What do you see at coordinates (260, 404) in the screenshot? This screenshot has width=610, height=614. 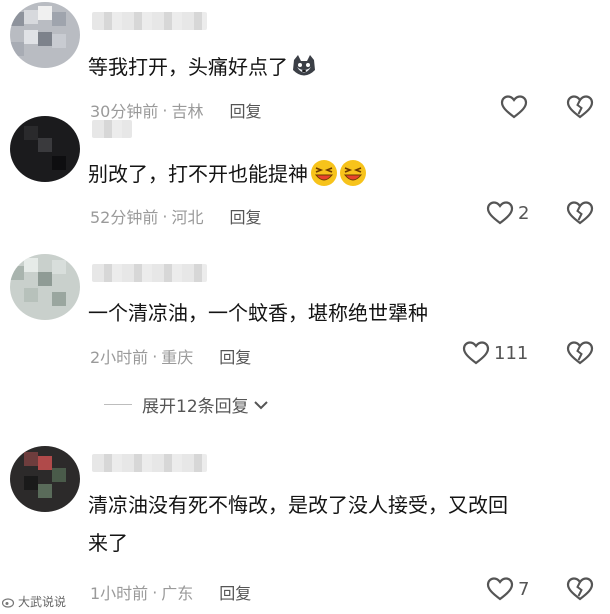 I see `chevron-down-icon` at bounding box center [260, 404].